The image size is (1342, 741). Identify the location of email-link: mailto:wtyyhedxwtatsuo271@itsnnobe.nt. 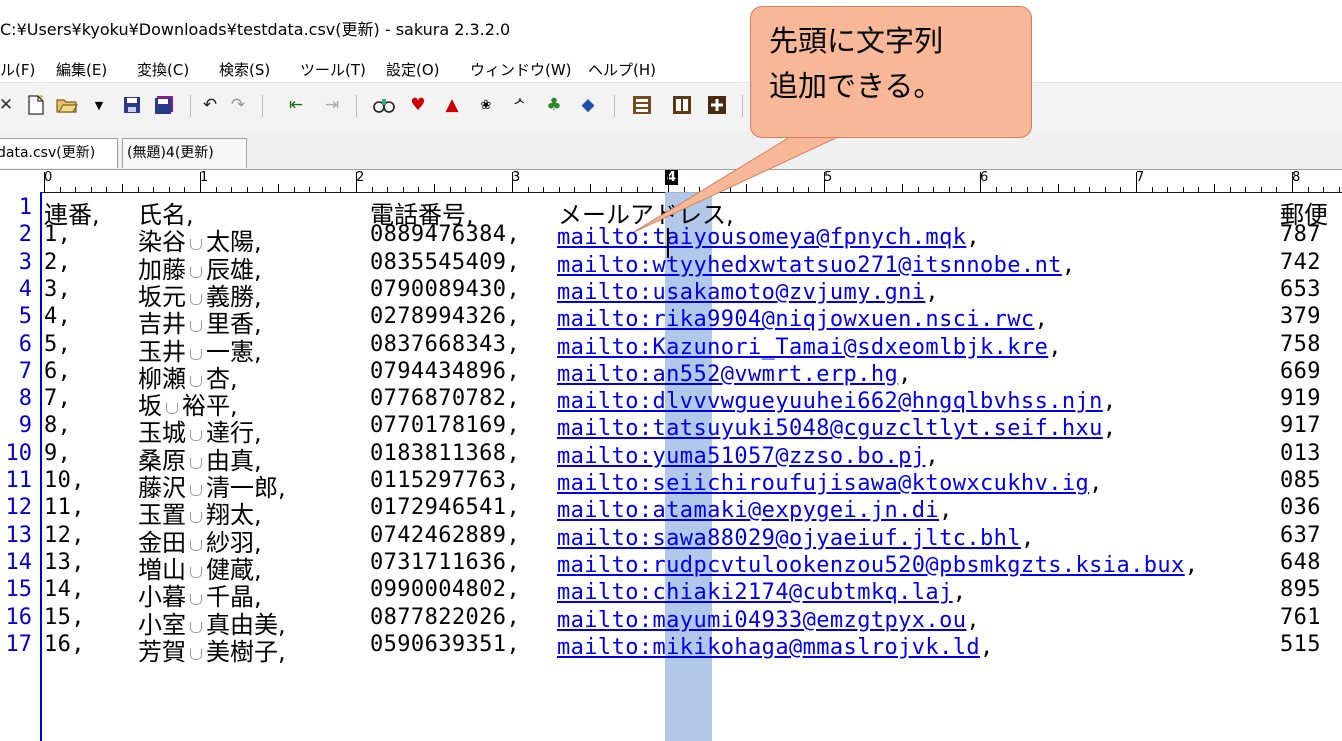
(809, 265).